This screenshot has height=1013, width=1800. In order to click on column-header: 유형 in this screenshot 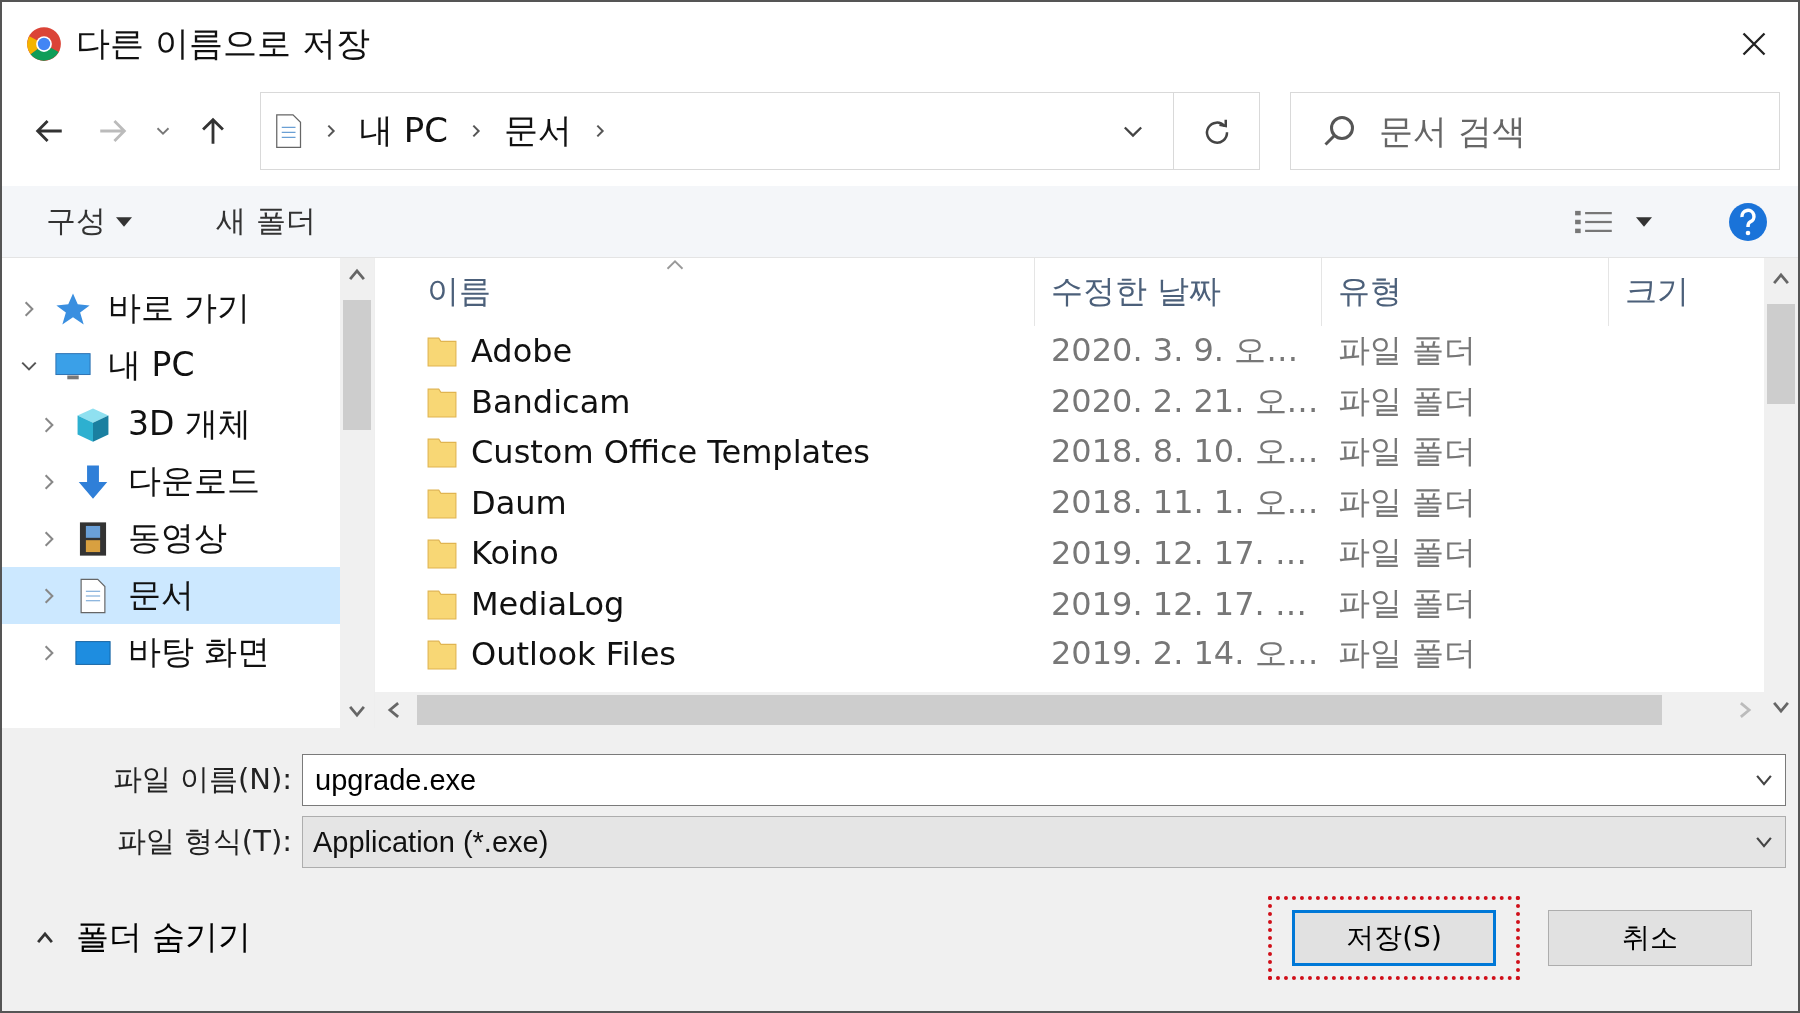, I will do `click(1465, 292)`.